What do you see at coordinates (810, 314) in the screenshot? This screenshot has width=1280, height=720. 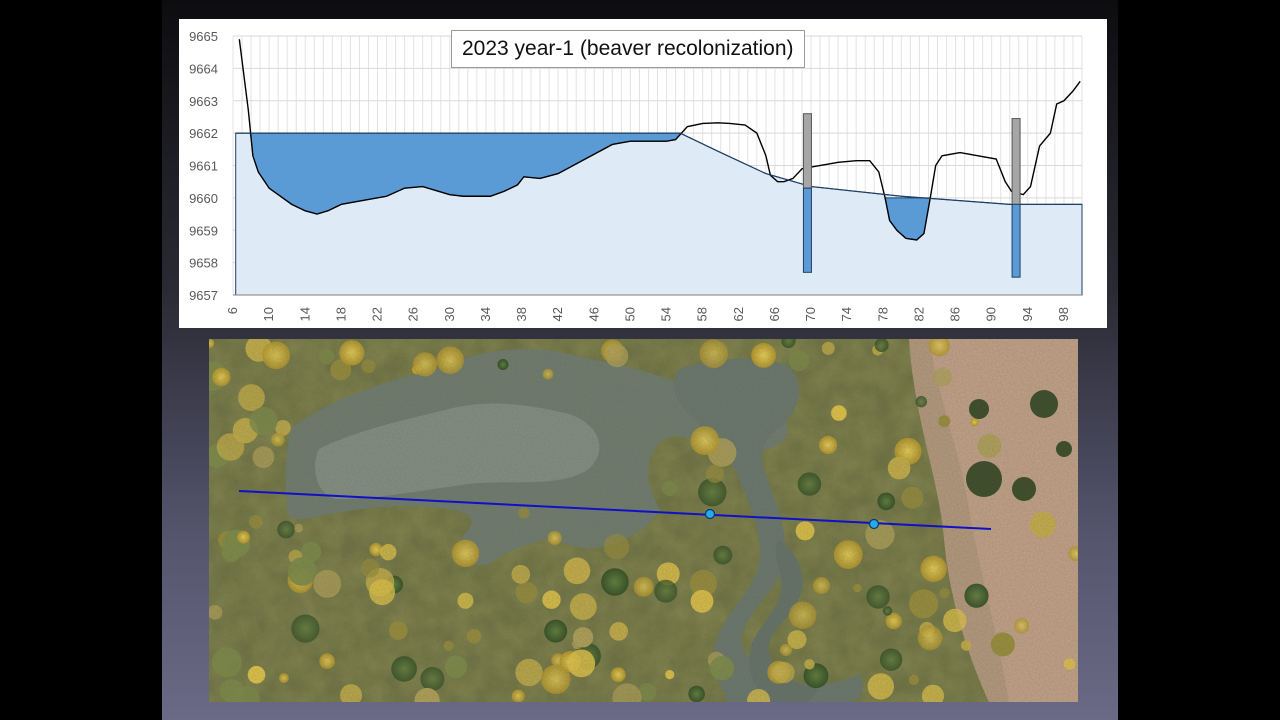 I see `x-tick-label: 70` at bounding box center [810, 314].